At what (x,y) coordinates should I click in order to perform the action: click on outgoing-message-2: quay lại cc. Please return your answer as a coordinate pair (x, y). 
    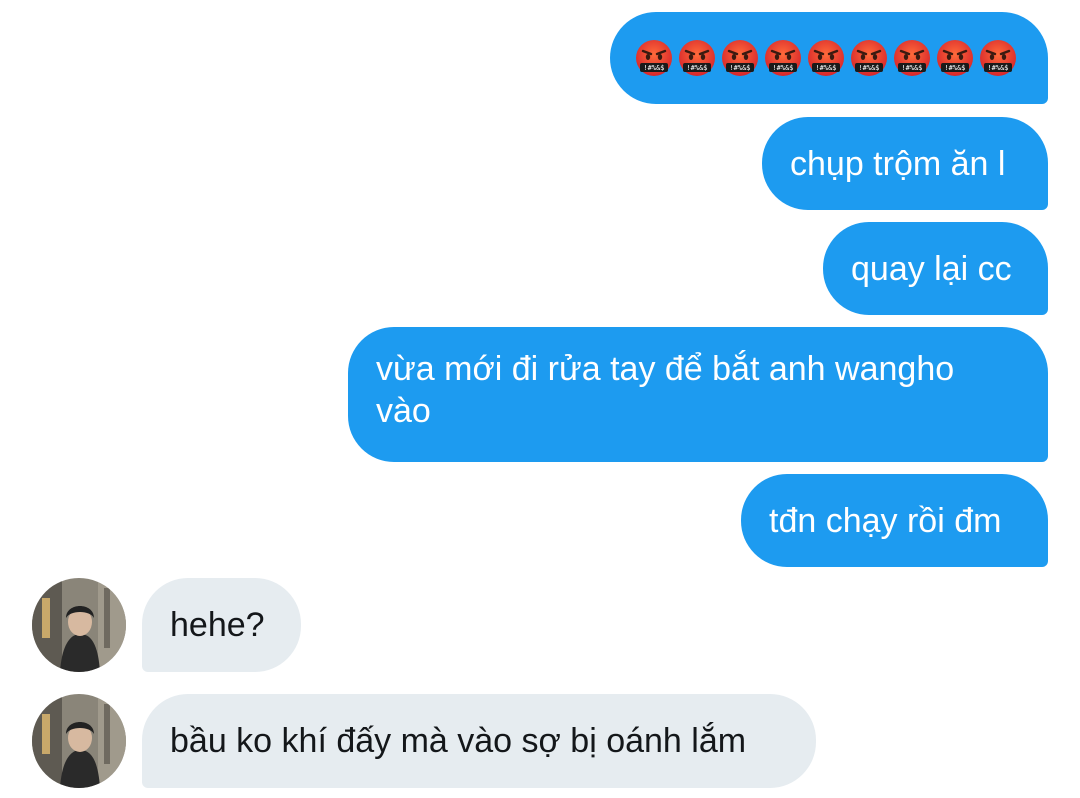
    Looking at the image, I should click on (935, 268).